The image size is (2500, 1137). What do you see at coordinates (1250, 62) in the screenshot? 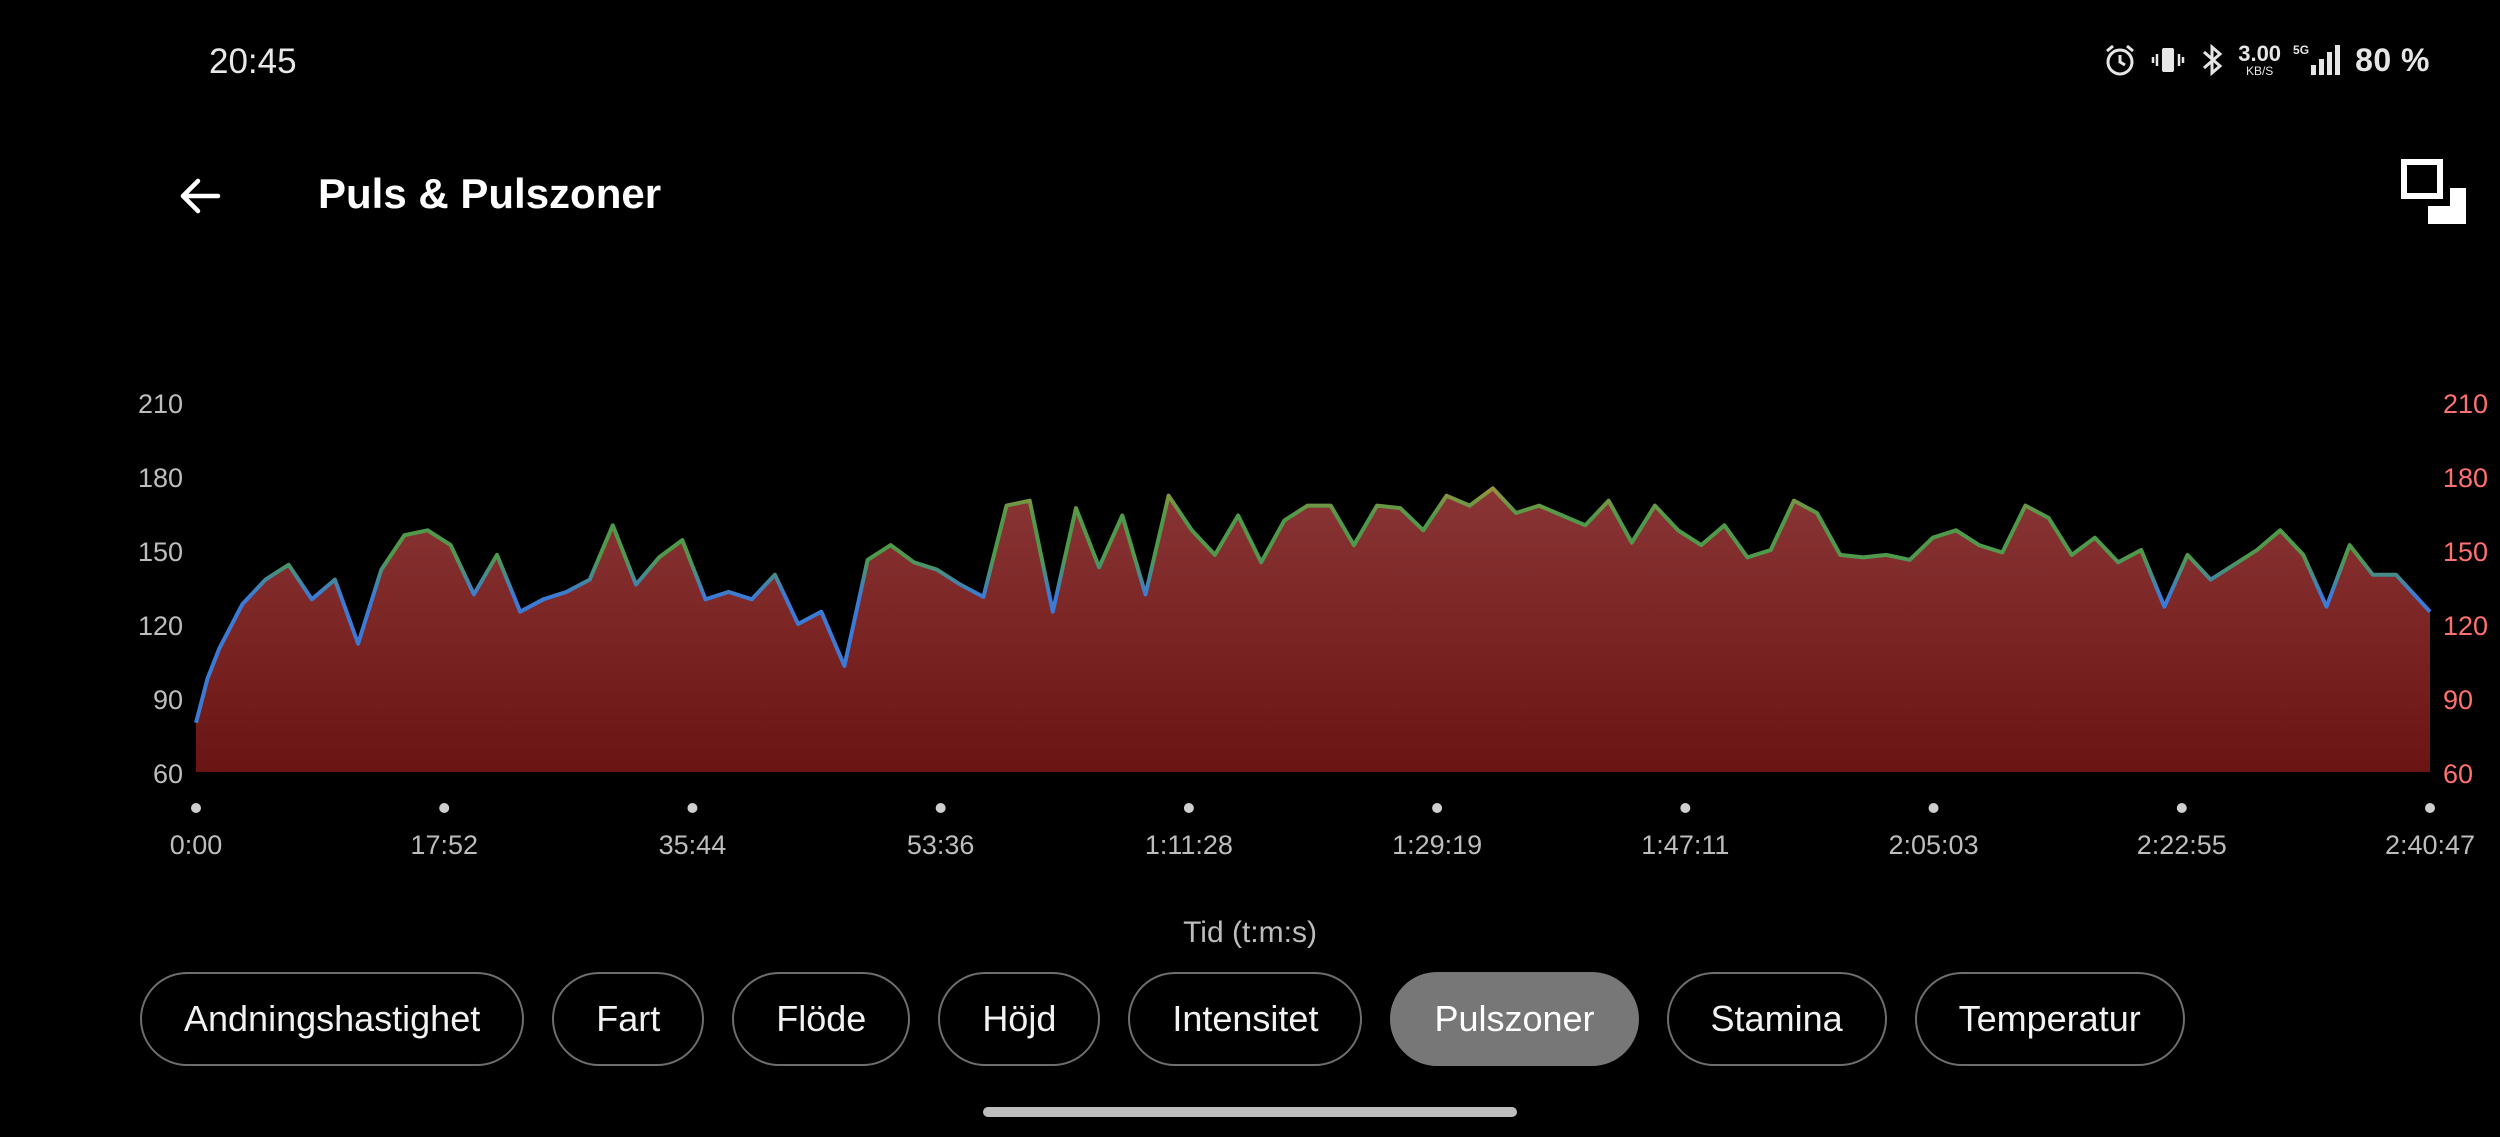
I see `status-bar: 20:45 3.00 KB/S 5G 80 %` at bounding box center [1250, 62].